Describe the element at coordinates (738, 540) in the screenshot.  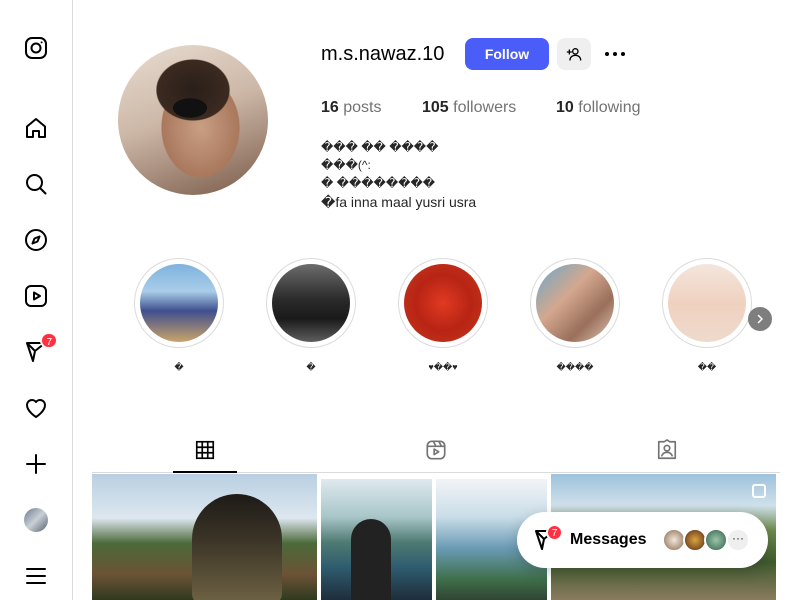
I see `more-conversations-icon: ···` at that location.